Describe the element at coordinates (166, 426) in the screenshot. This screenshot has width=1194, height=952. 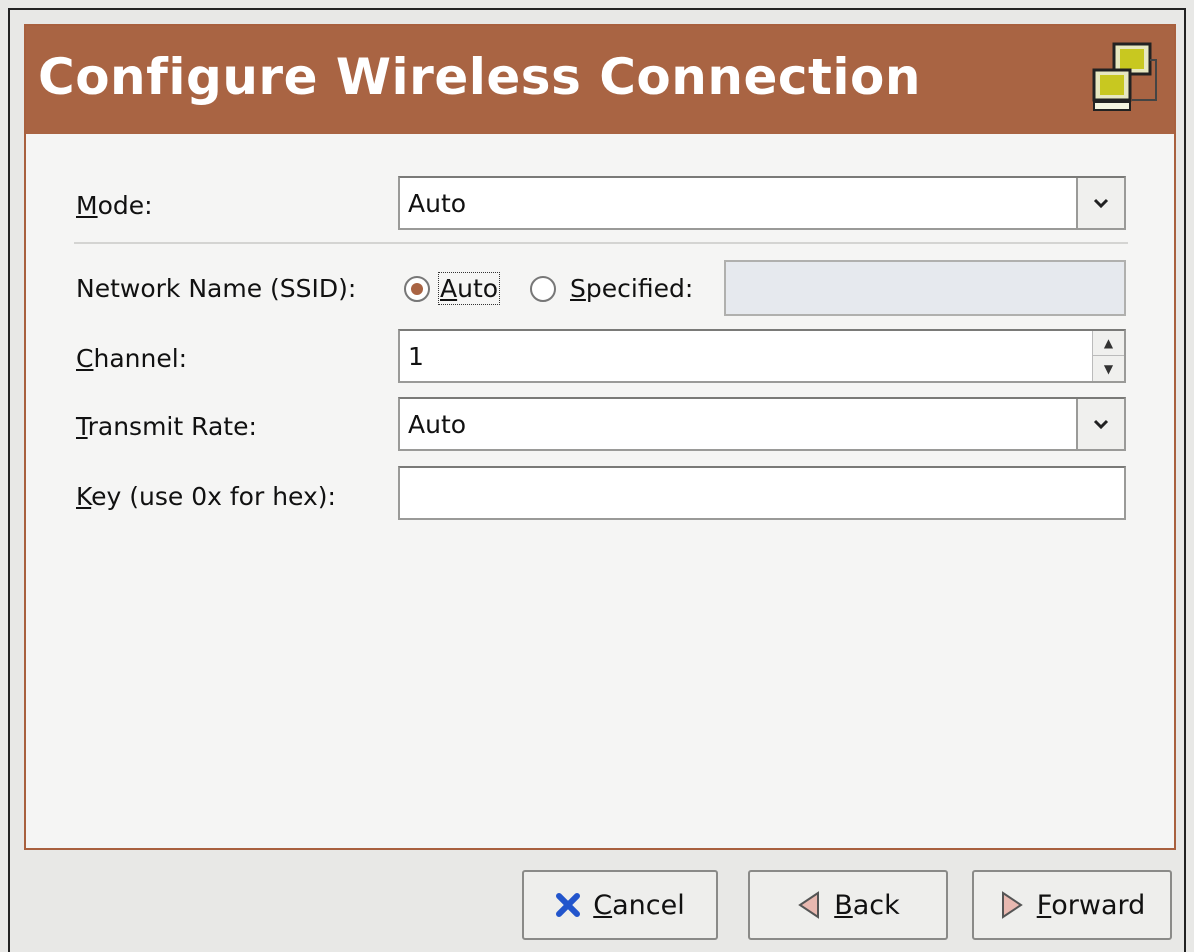
I see `transmit-rate-label: Transmit Rate:` at that location.